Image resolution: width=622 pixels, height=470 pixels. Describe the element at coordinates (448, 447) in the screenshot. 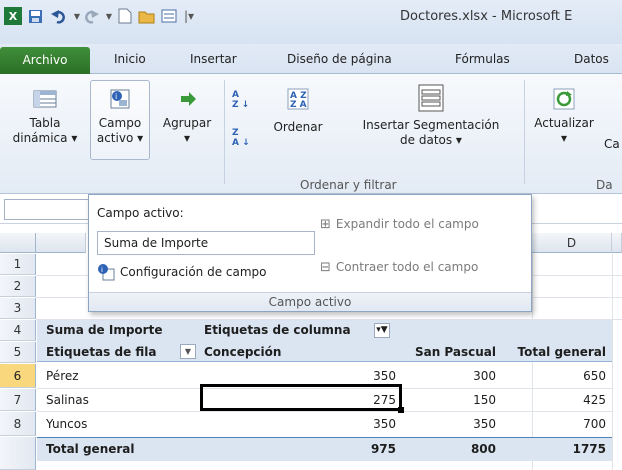

I see `grand-total-value: 800` at that location.